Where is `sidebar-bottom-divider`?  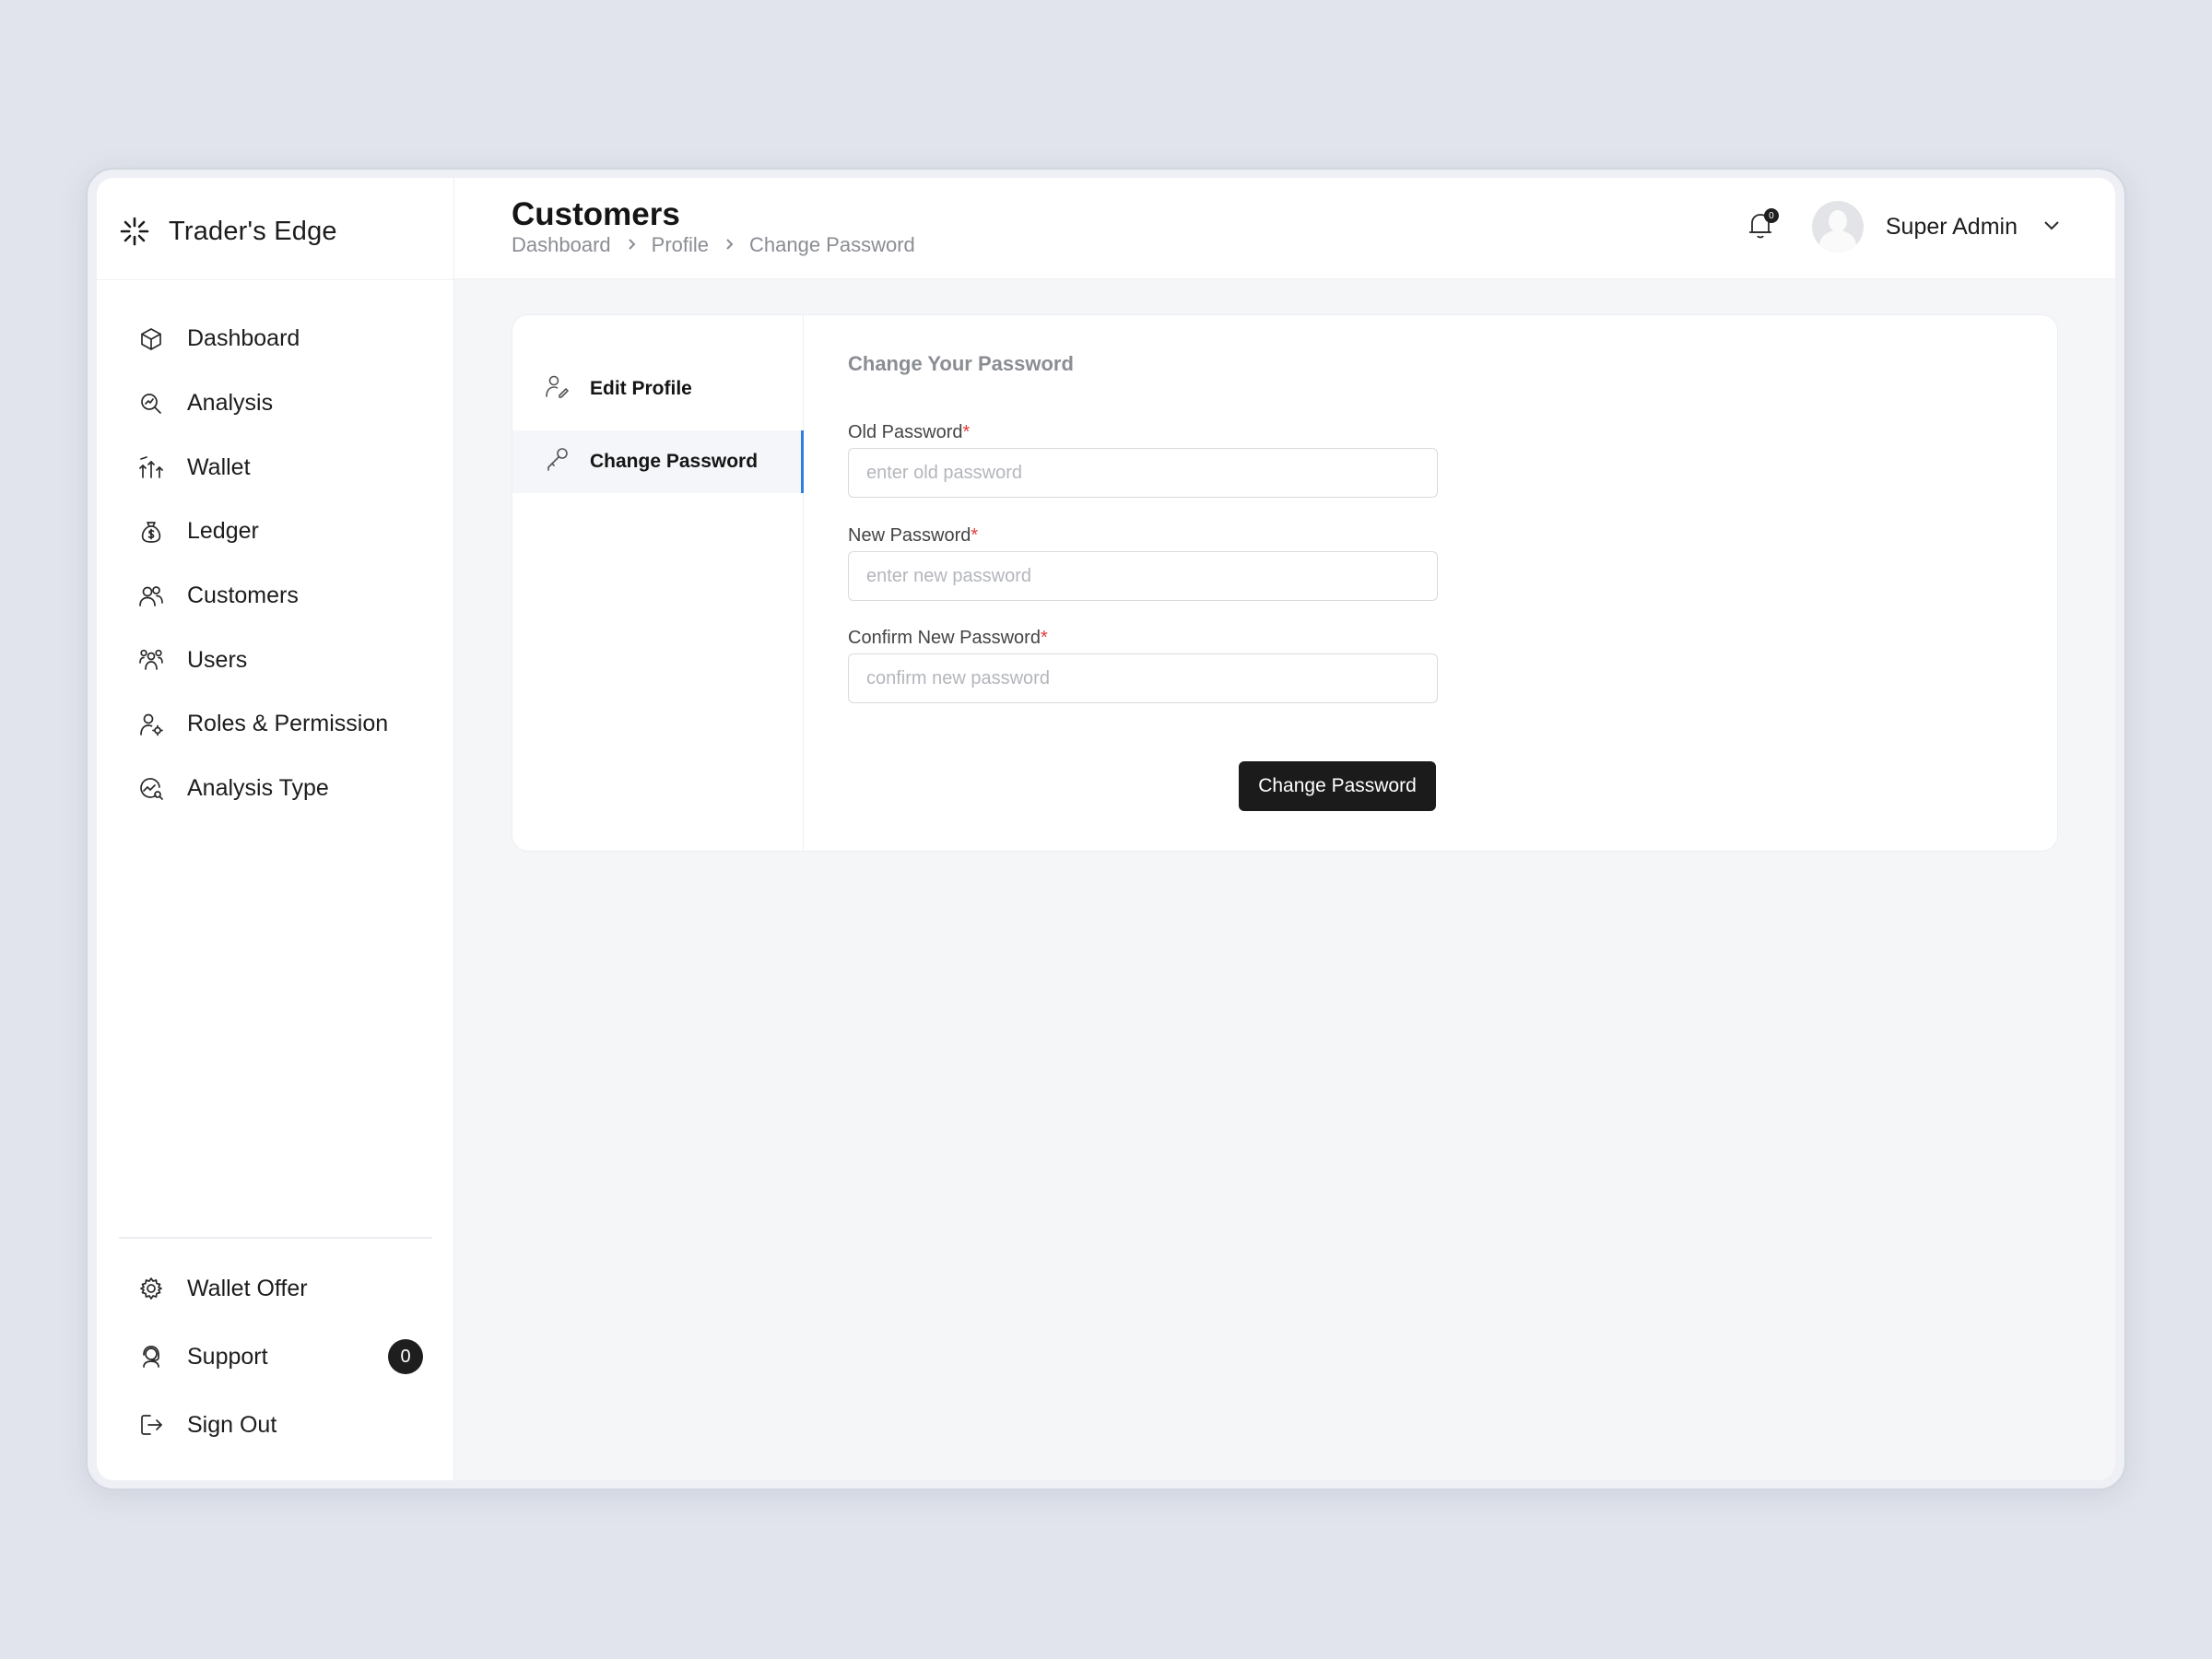 sidebar-bottom-divider is located at coordinates (275, 1238).